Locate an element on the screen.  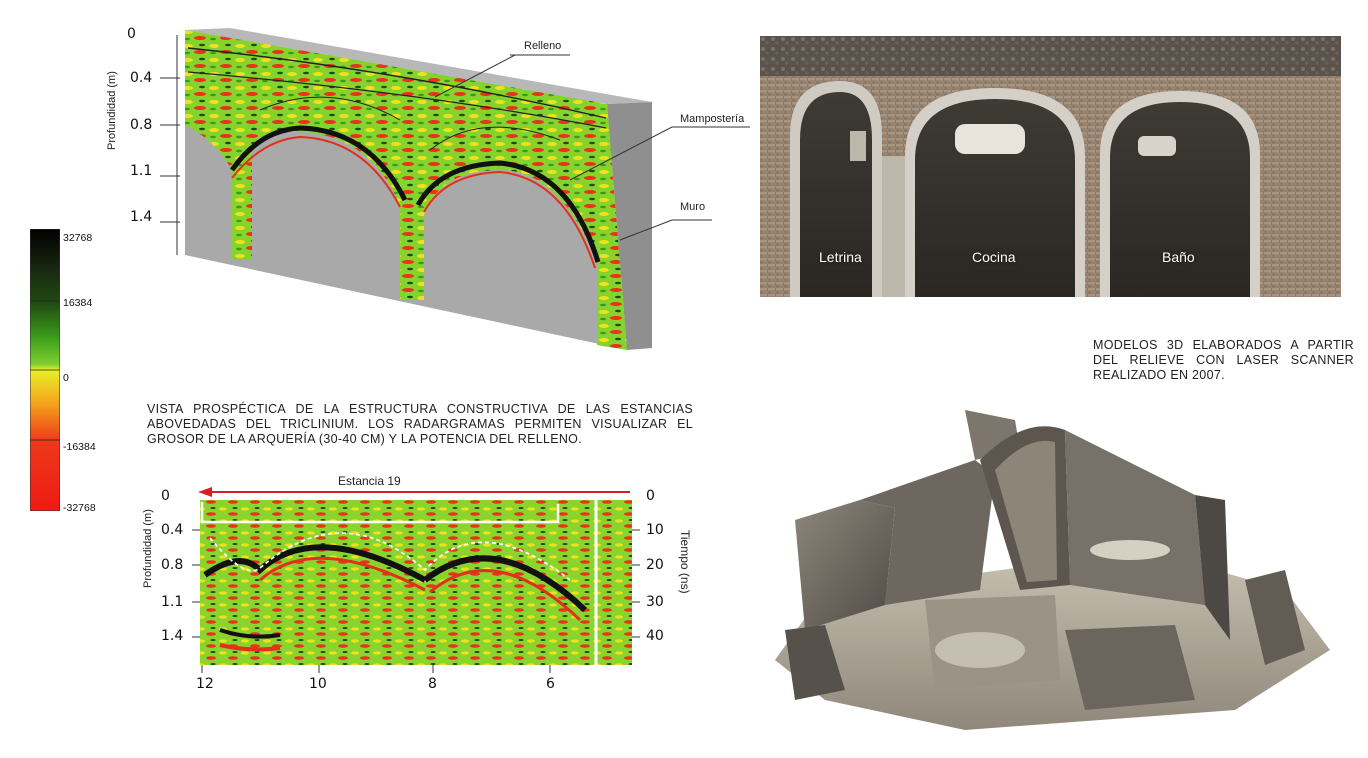
rad-time-tick-40: 40 is located at coordinates (655, 636).